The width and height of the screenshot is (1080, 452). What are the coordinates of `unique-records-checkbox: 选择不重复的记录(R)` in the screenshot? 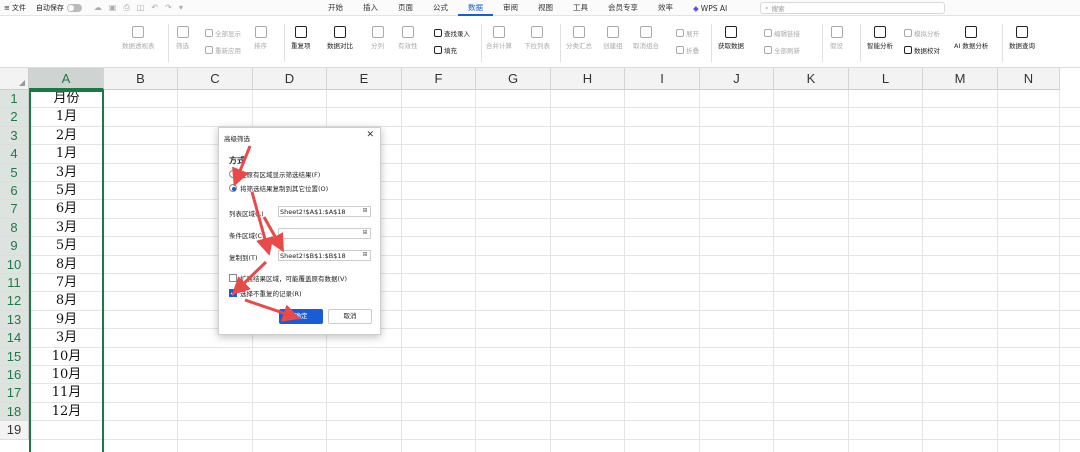 It's located at (265, 293).